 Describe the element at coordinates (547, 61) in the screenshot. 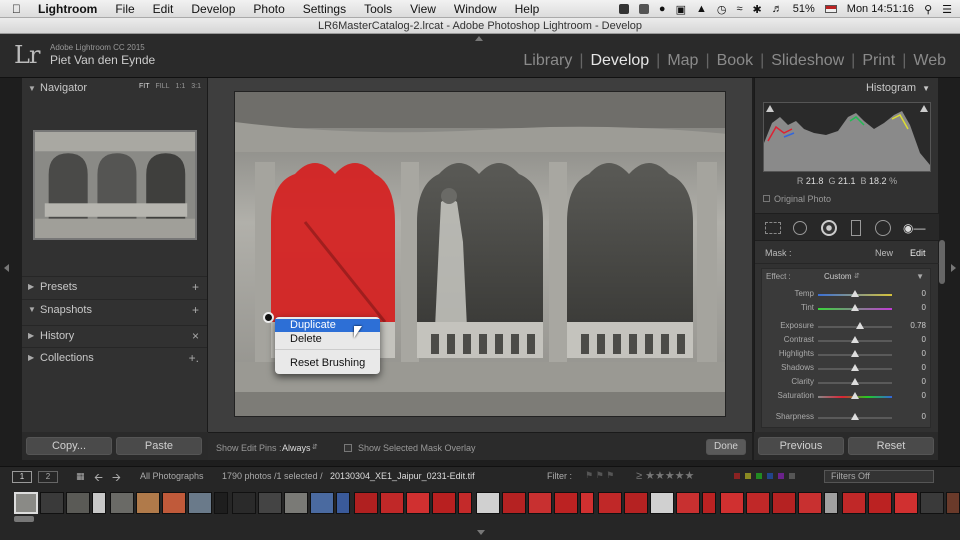

I see `module-library: Library` at that location.